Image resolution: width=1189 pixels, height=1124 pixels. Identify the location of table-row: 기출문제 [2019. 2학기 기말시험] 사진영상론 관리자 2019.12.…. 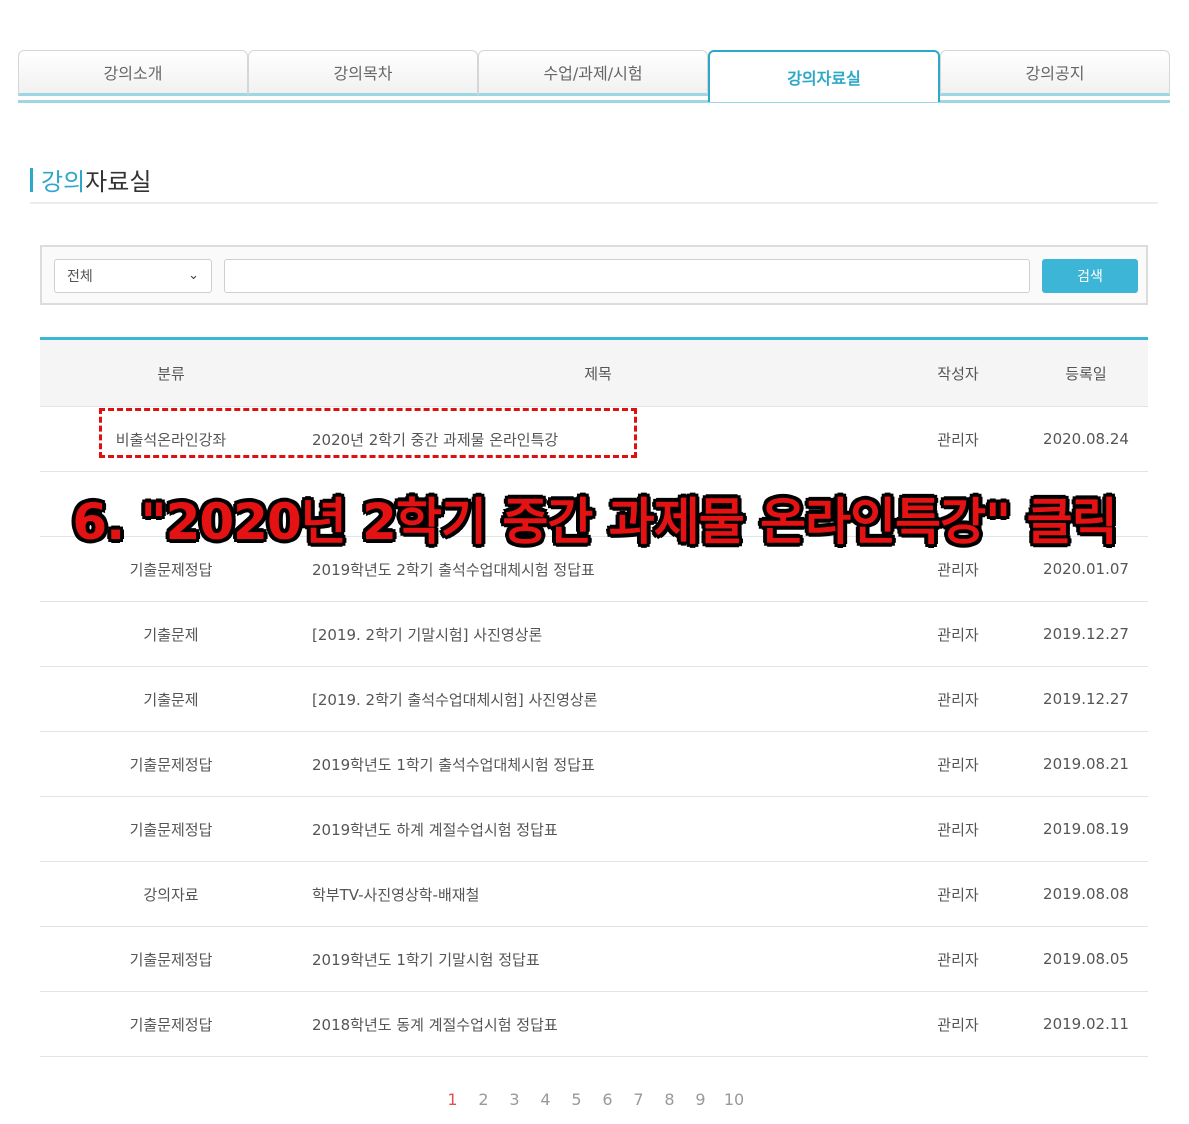
(594, 634).